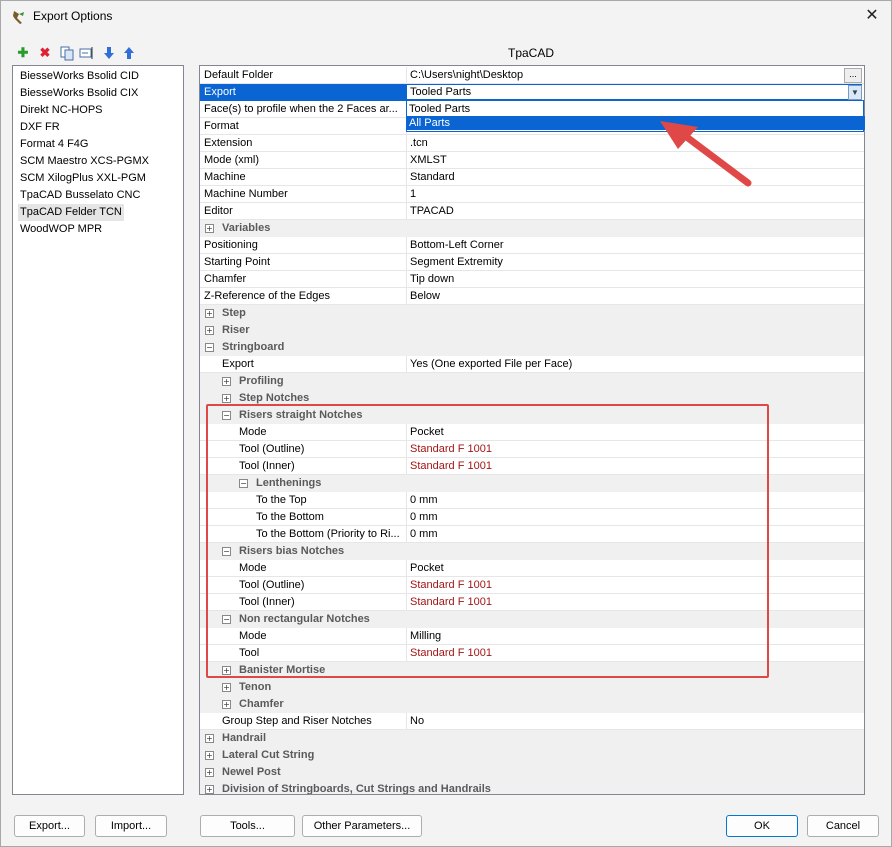 Image resolution: width=892 pixels, height=847 pixels. I want to click on list-item-selected: TpaCAD Felder TCN, so click(71, 212).